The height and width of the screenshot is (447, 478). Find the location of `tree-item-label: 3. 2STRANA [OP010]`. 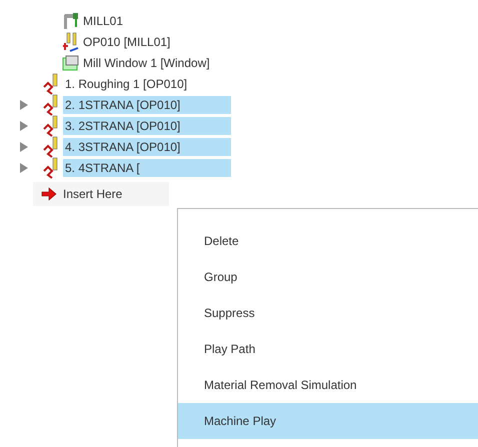

tree-item-label: 3. 2STRANA [OP010] is located at coordinates (147, 125).